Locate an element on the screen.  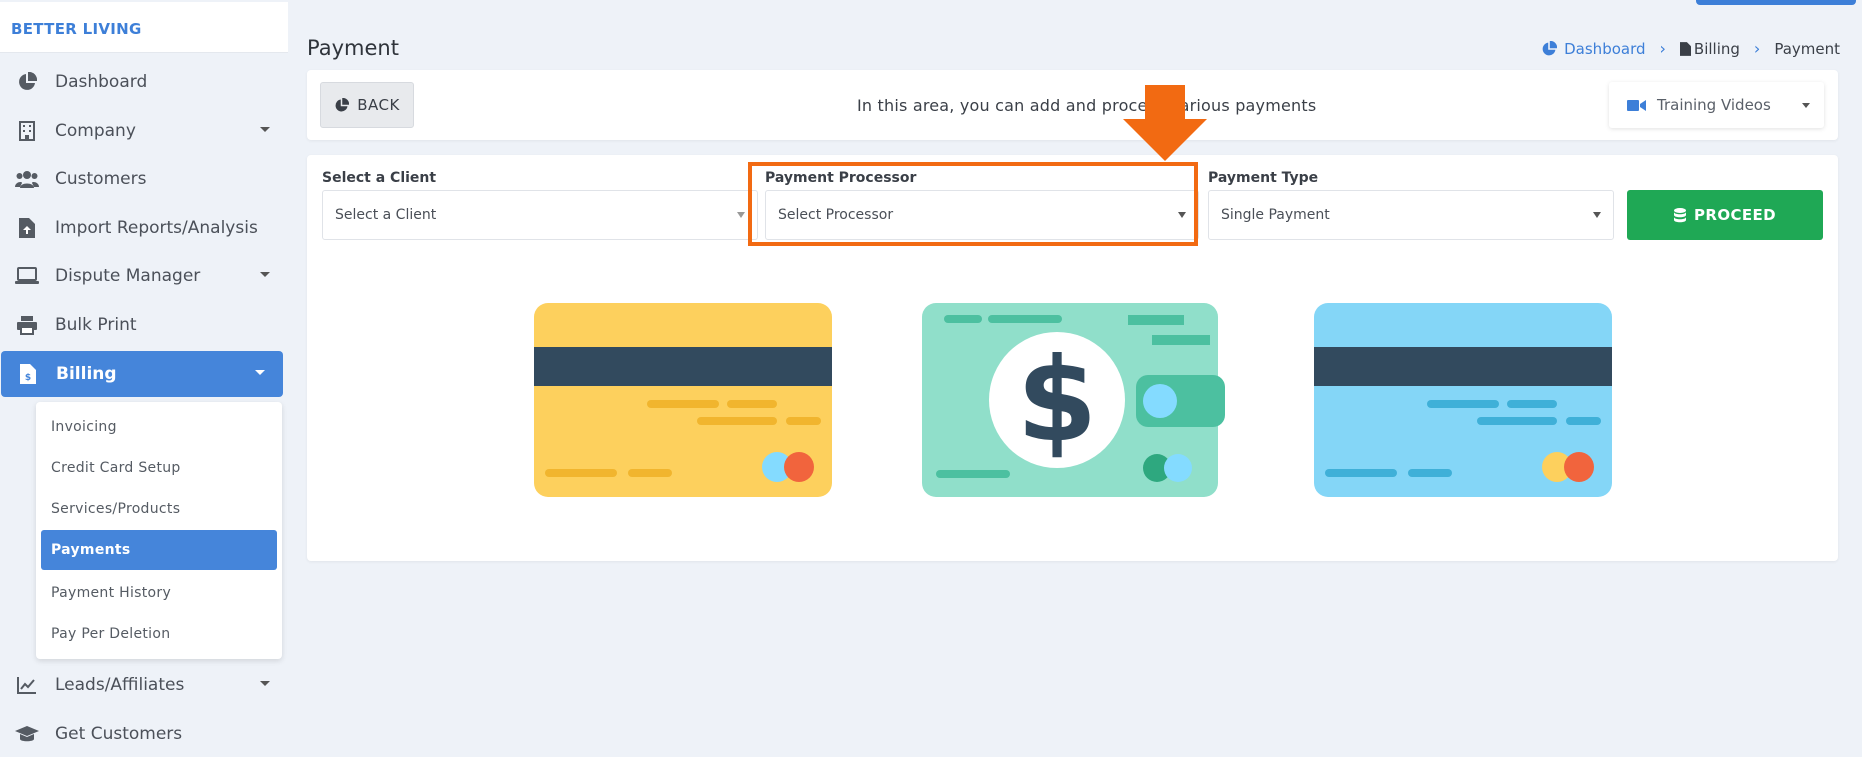
sidebar-item-import-reports: Import Reports/Analysis is located at coordinates (144, 228).